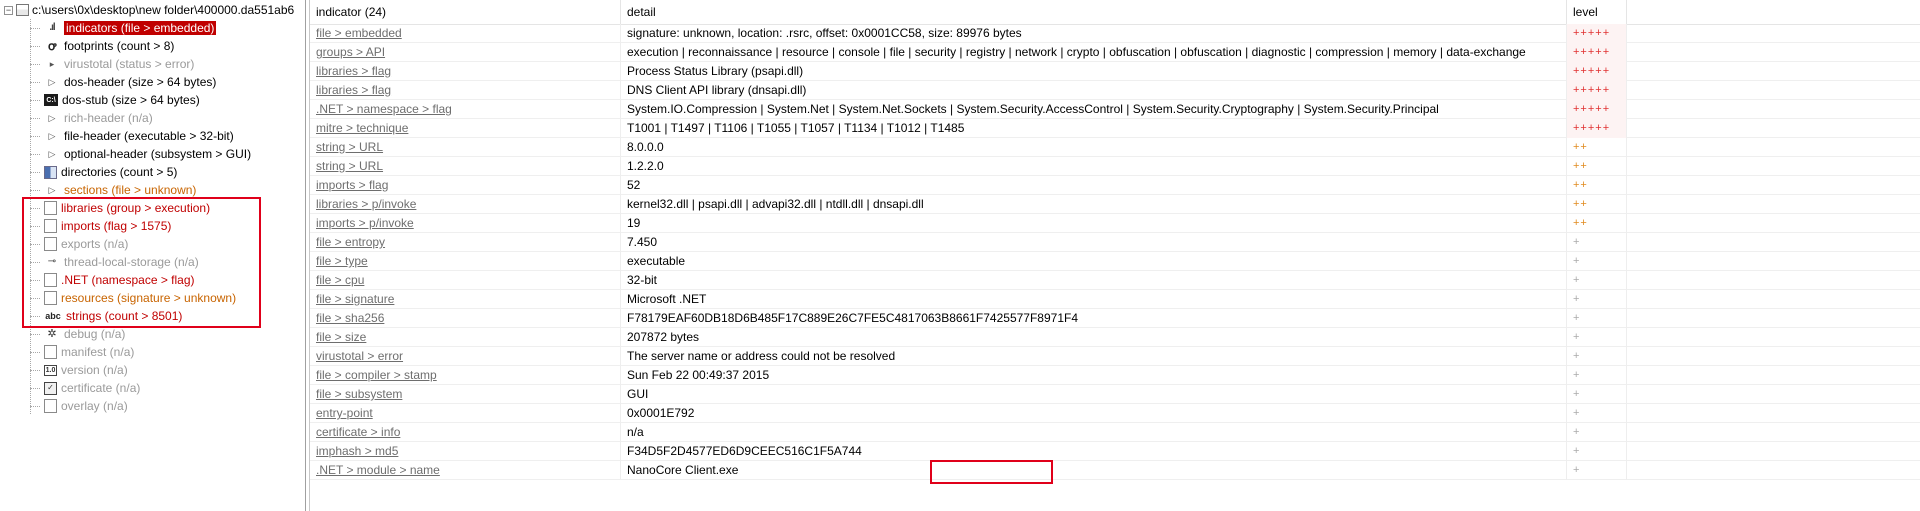 Image resolution: width=1920 pixels, height=511 pixels. What do you see at coordinates (119, 46) in the screenshot?
I see `tree-item-label: footprints (count > 8)` at bounding box center [119, 46].